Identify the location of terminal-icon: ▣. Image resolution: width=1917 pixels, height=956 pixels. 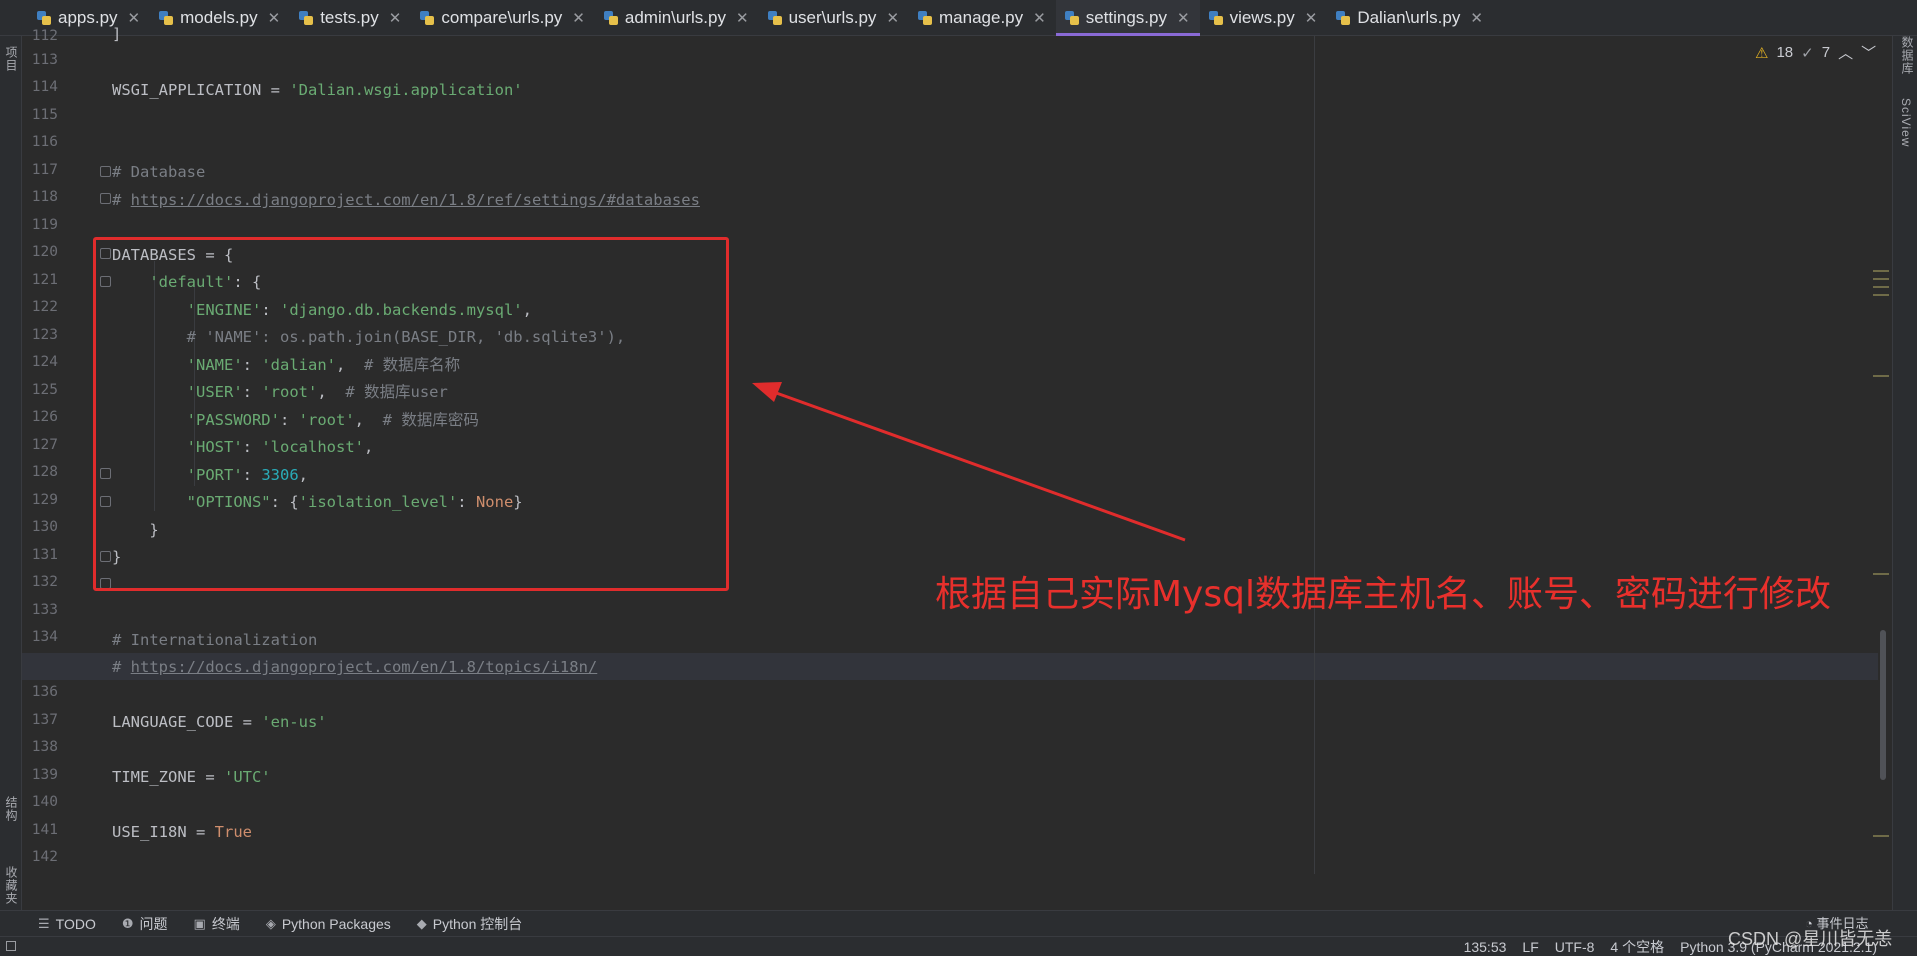
(199, 923).